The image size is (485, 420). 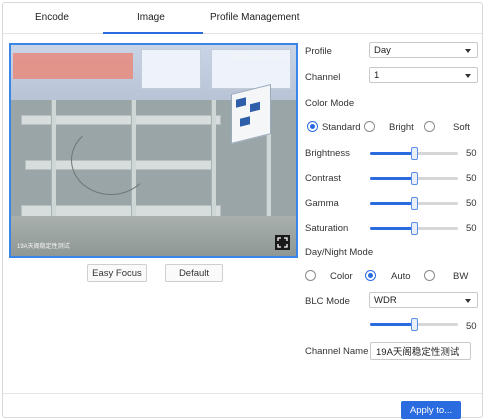 I want to click on brightness-slider, so click(x=414, y=153).